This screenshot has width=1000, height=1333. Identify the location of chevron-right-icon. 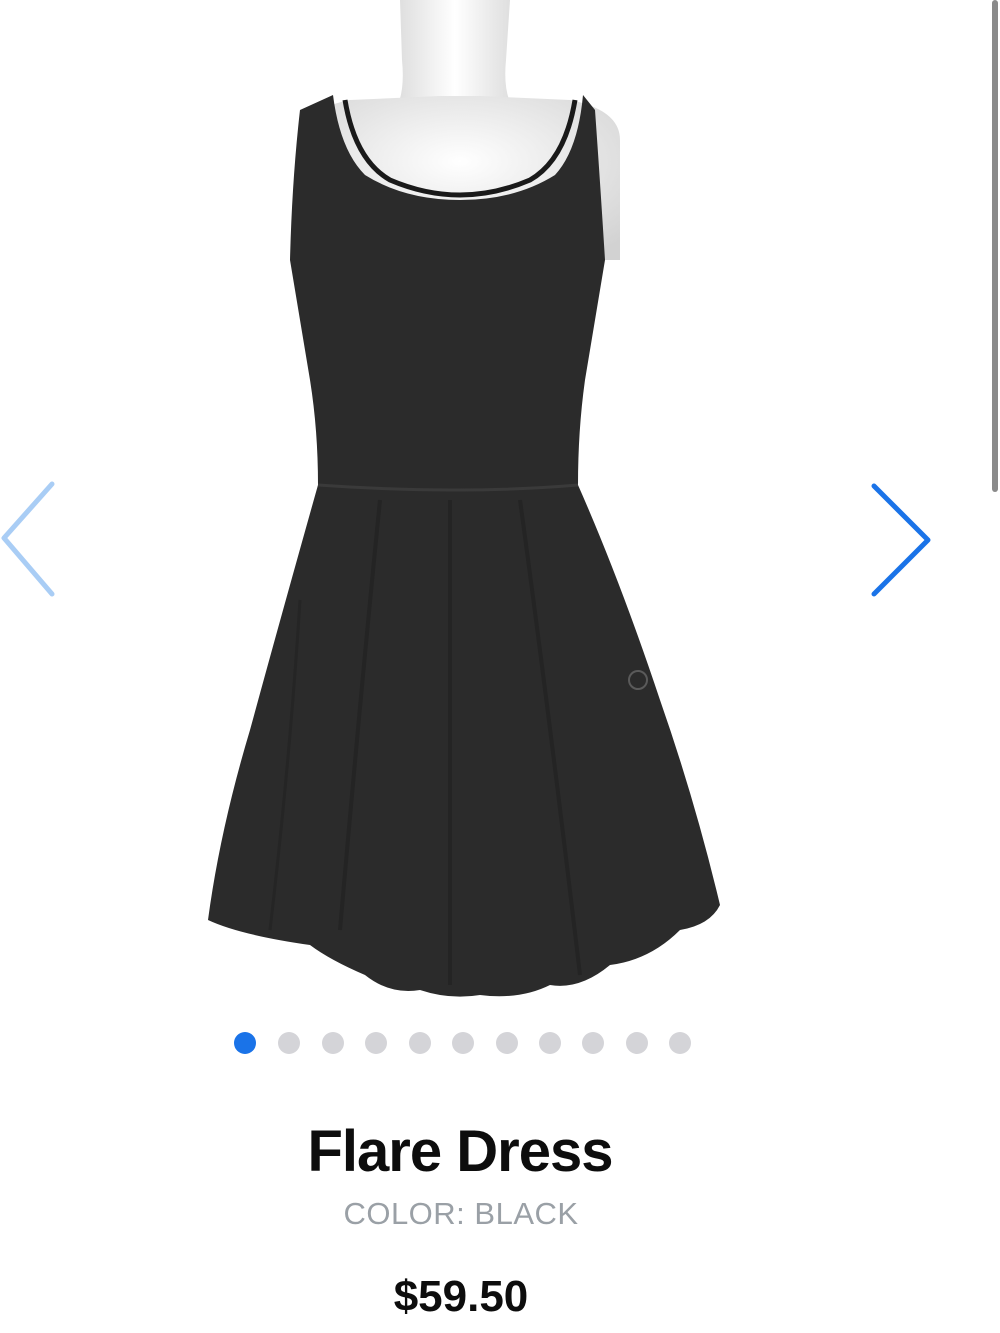
(901, 540).